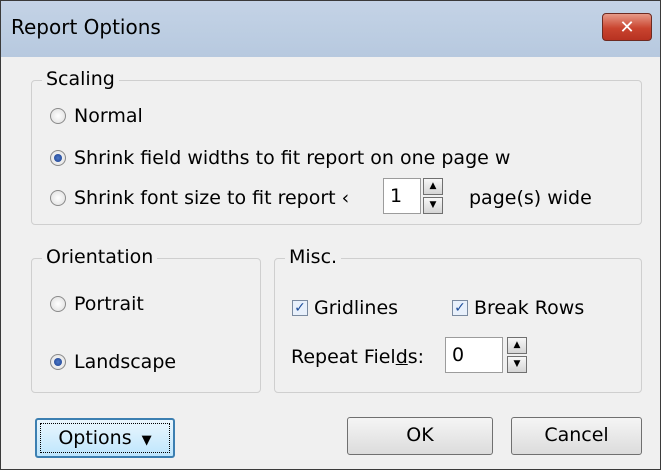 The image size is (661, 470). Describe the element at coordinates (402, 196) in the screenshot. I see `pages-wide-input: 1` at that location.